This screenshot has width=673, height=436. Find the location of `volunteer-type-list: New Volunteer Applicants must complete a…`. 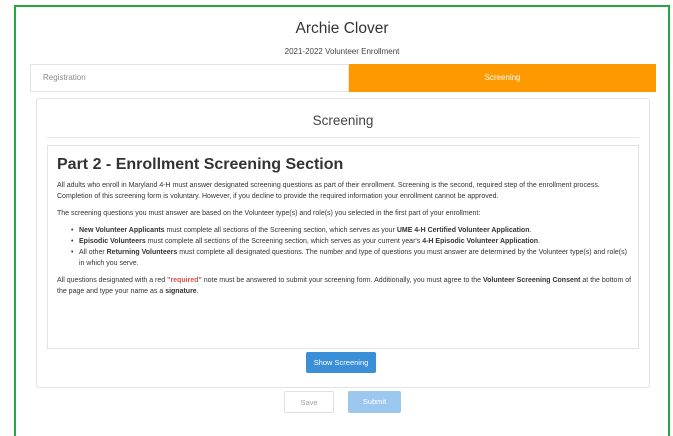

volunteer-type-list: New Volunteer Applicants must complete a… is located at coordinates (352, 247).